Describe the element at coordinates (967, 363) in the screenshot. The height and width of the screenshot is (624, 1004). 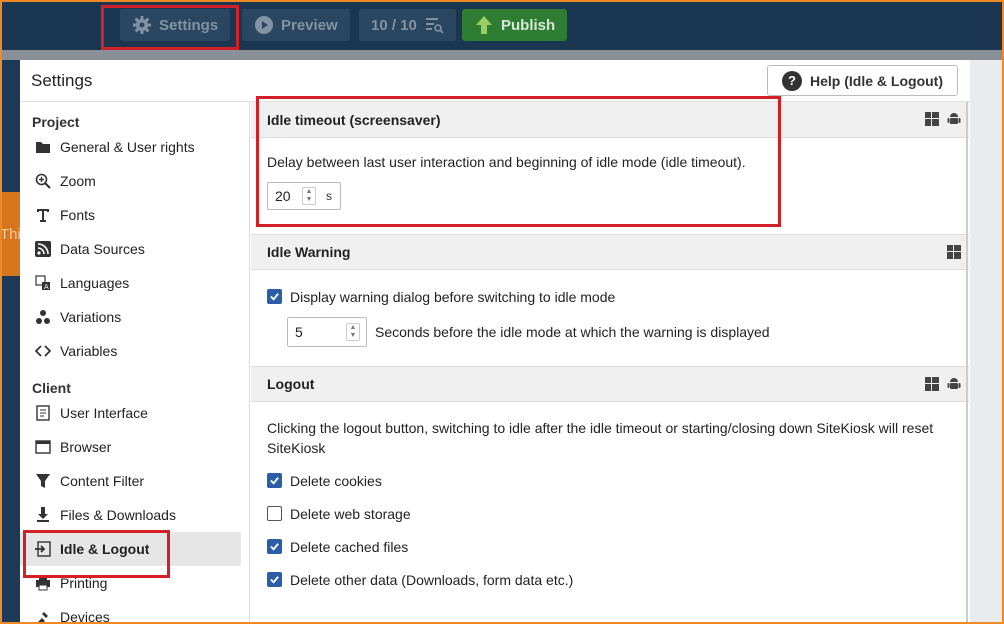
I see `content-scrollbar` at that location.